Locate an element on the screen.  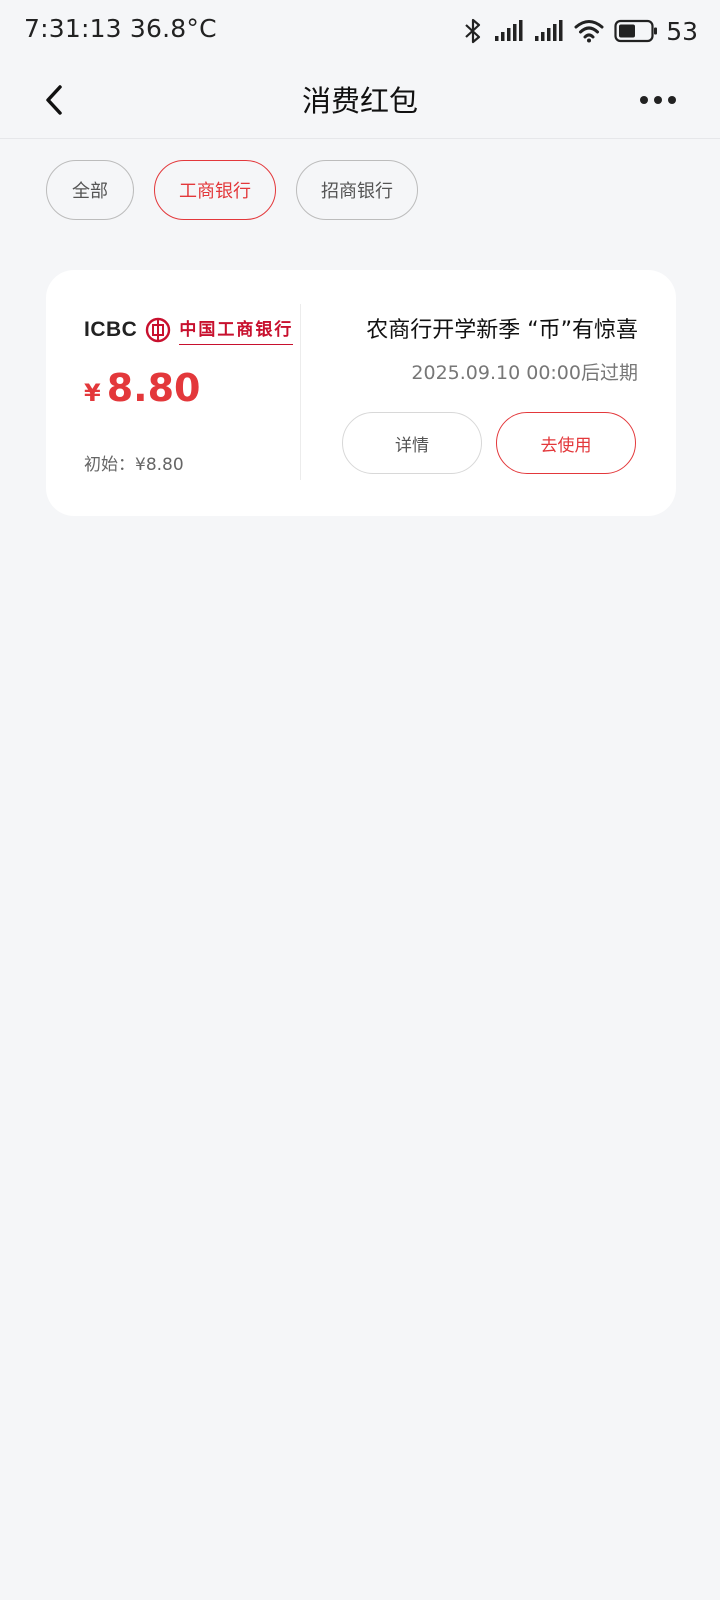
filter-chip-all: 全部 is located at coordinates (90, 190).